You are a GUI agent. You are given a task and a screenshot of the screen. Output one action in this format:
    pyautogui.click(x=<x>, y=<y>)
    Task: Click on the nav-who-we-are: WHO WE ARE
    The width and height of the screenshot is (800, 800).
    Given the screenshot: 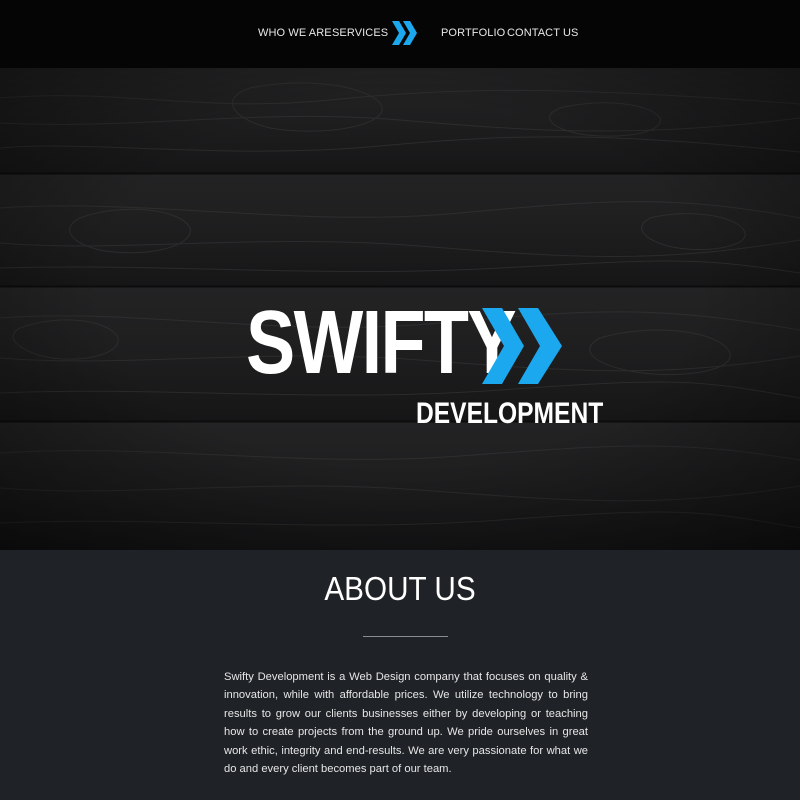 What is the action you would take?
    pyautogui.click(x=295, y=33)
    